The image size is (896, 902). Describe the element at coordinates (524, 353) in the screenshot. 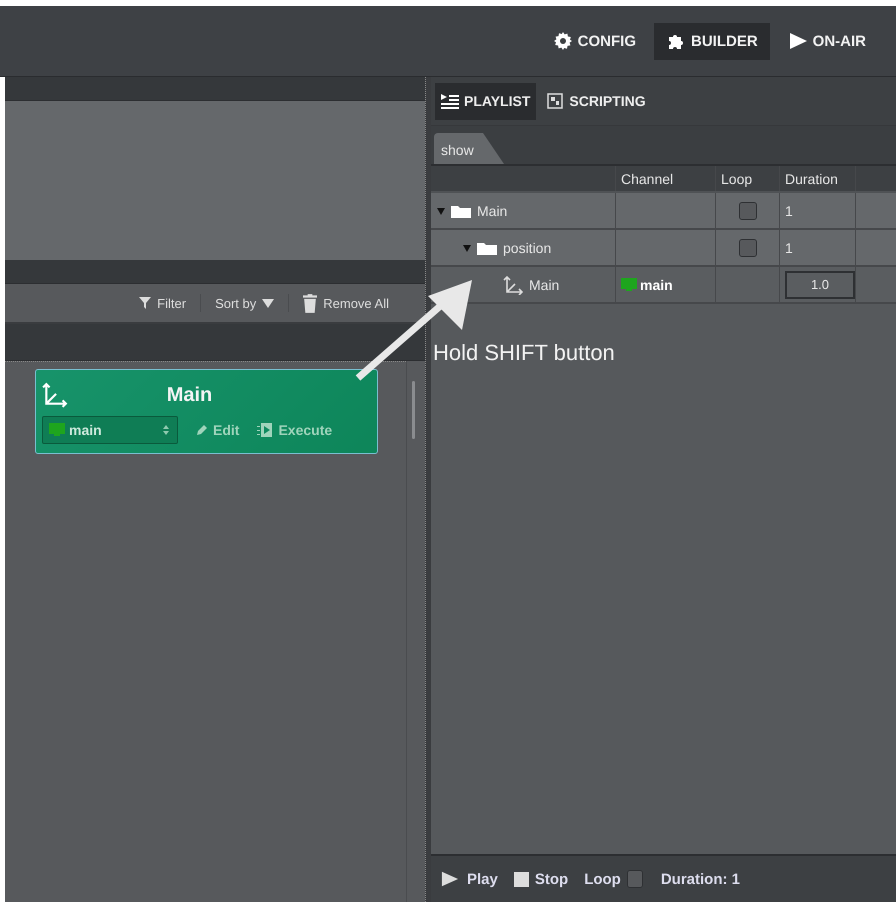

I see `annotation-text: Hold SHIFT button` at that location.